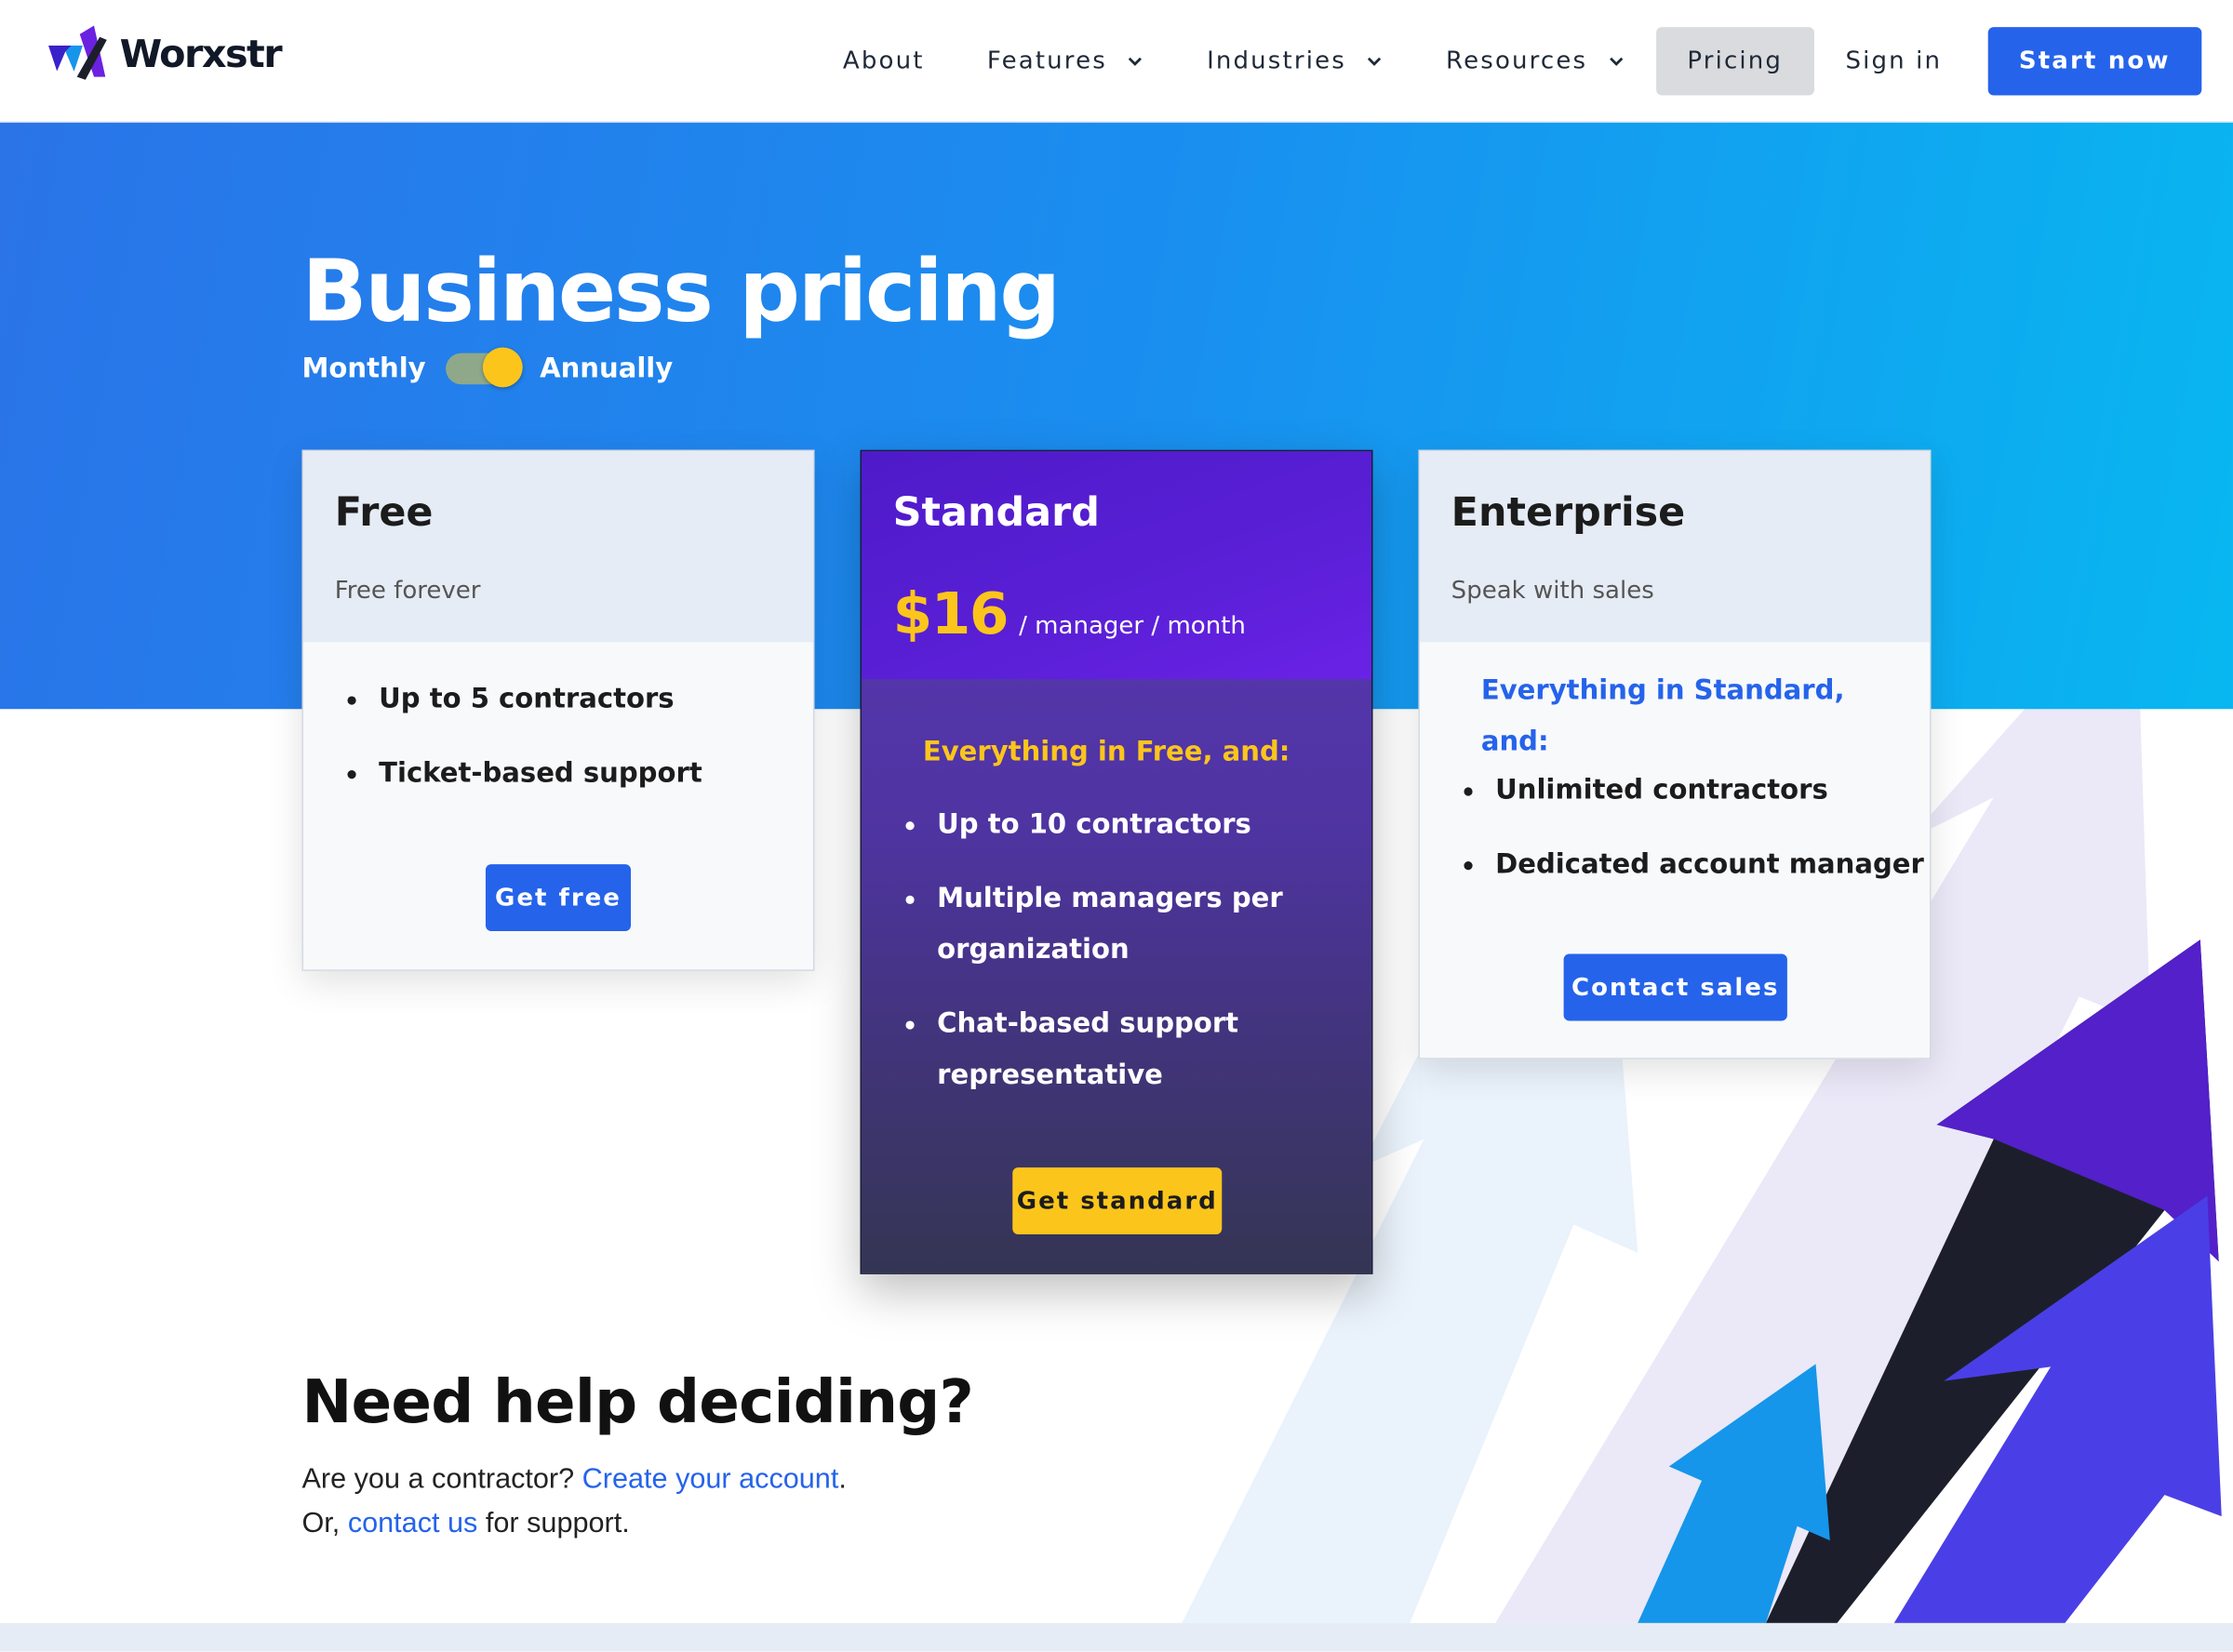  I want to click on nav-industries-label: Industries, so click(1276, 61).